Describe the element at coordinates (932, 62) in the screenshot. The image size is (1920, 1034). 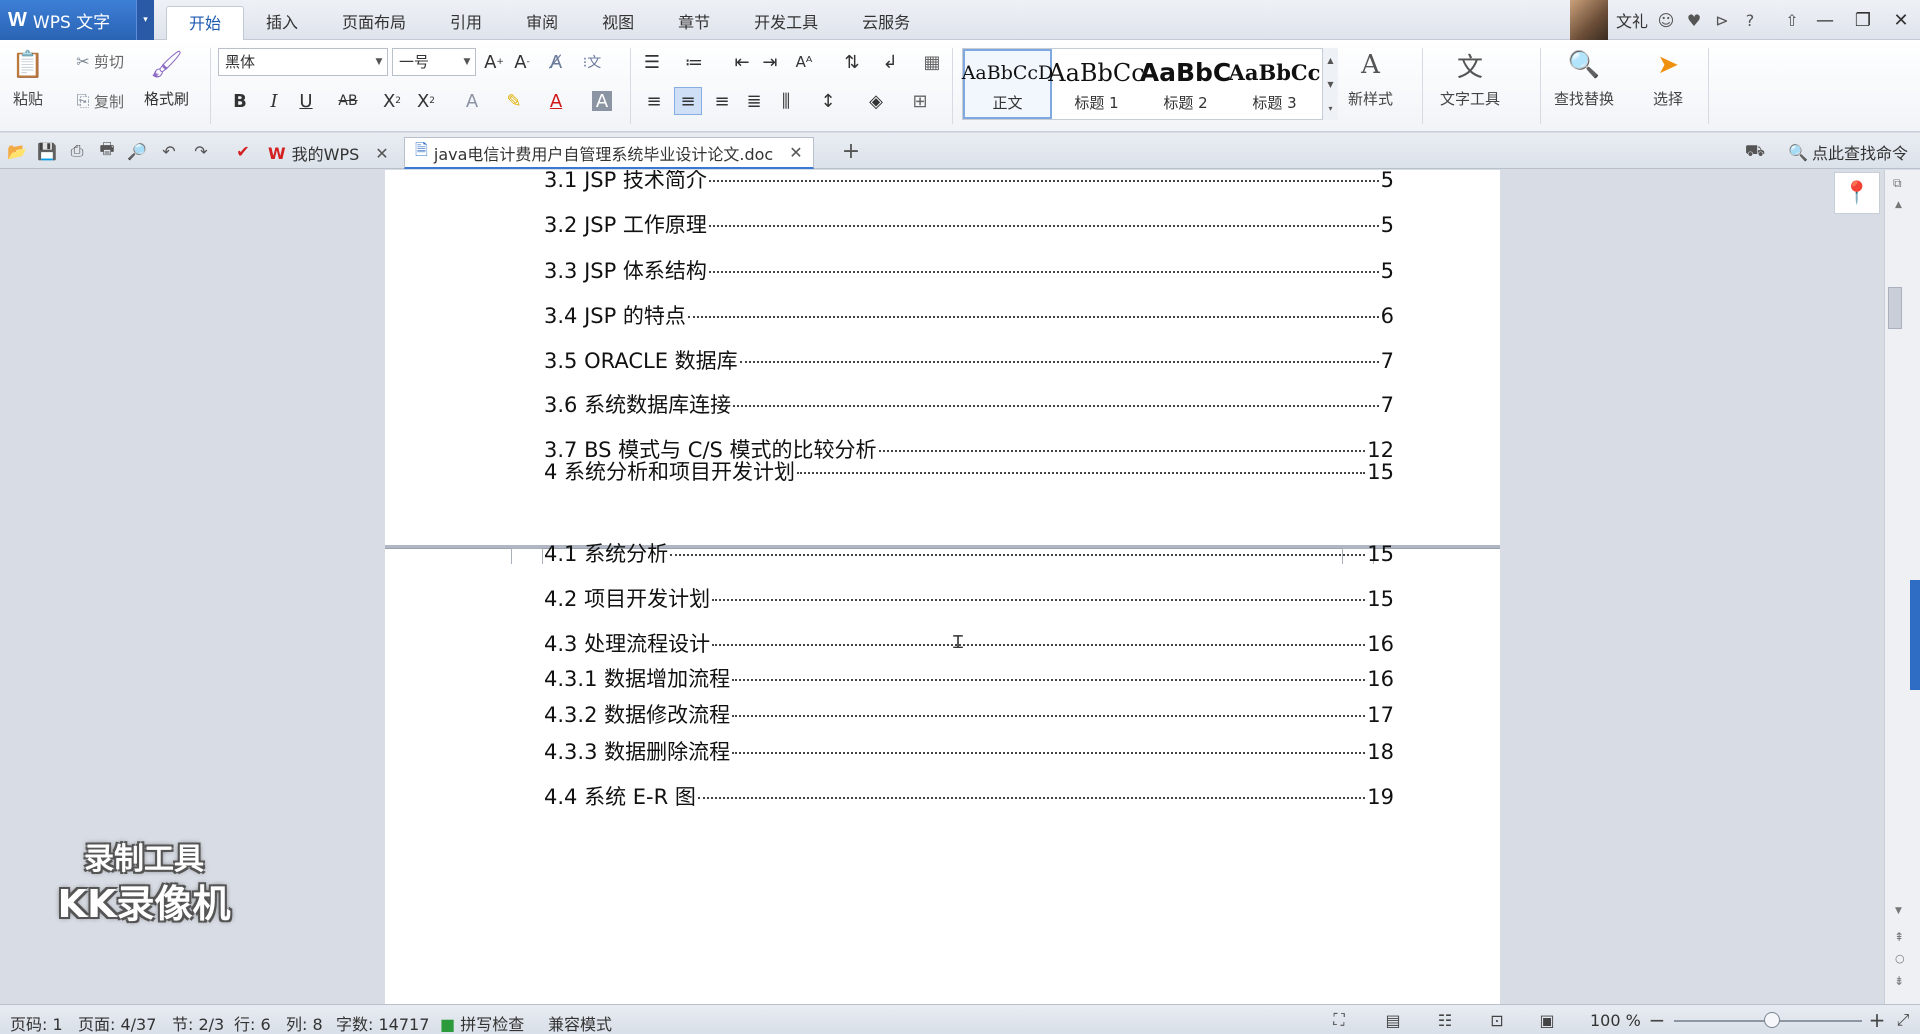
I see `table-borders-icon: ▦` at that location.